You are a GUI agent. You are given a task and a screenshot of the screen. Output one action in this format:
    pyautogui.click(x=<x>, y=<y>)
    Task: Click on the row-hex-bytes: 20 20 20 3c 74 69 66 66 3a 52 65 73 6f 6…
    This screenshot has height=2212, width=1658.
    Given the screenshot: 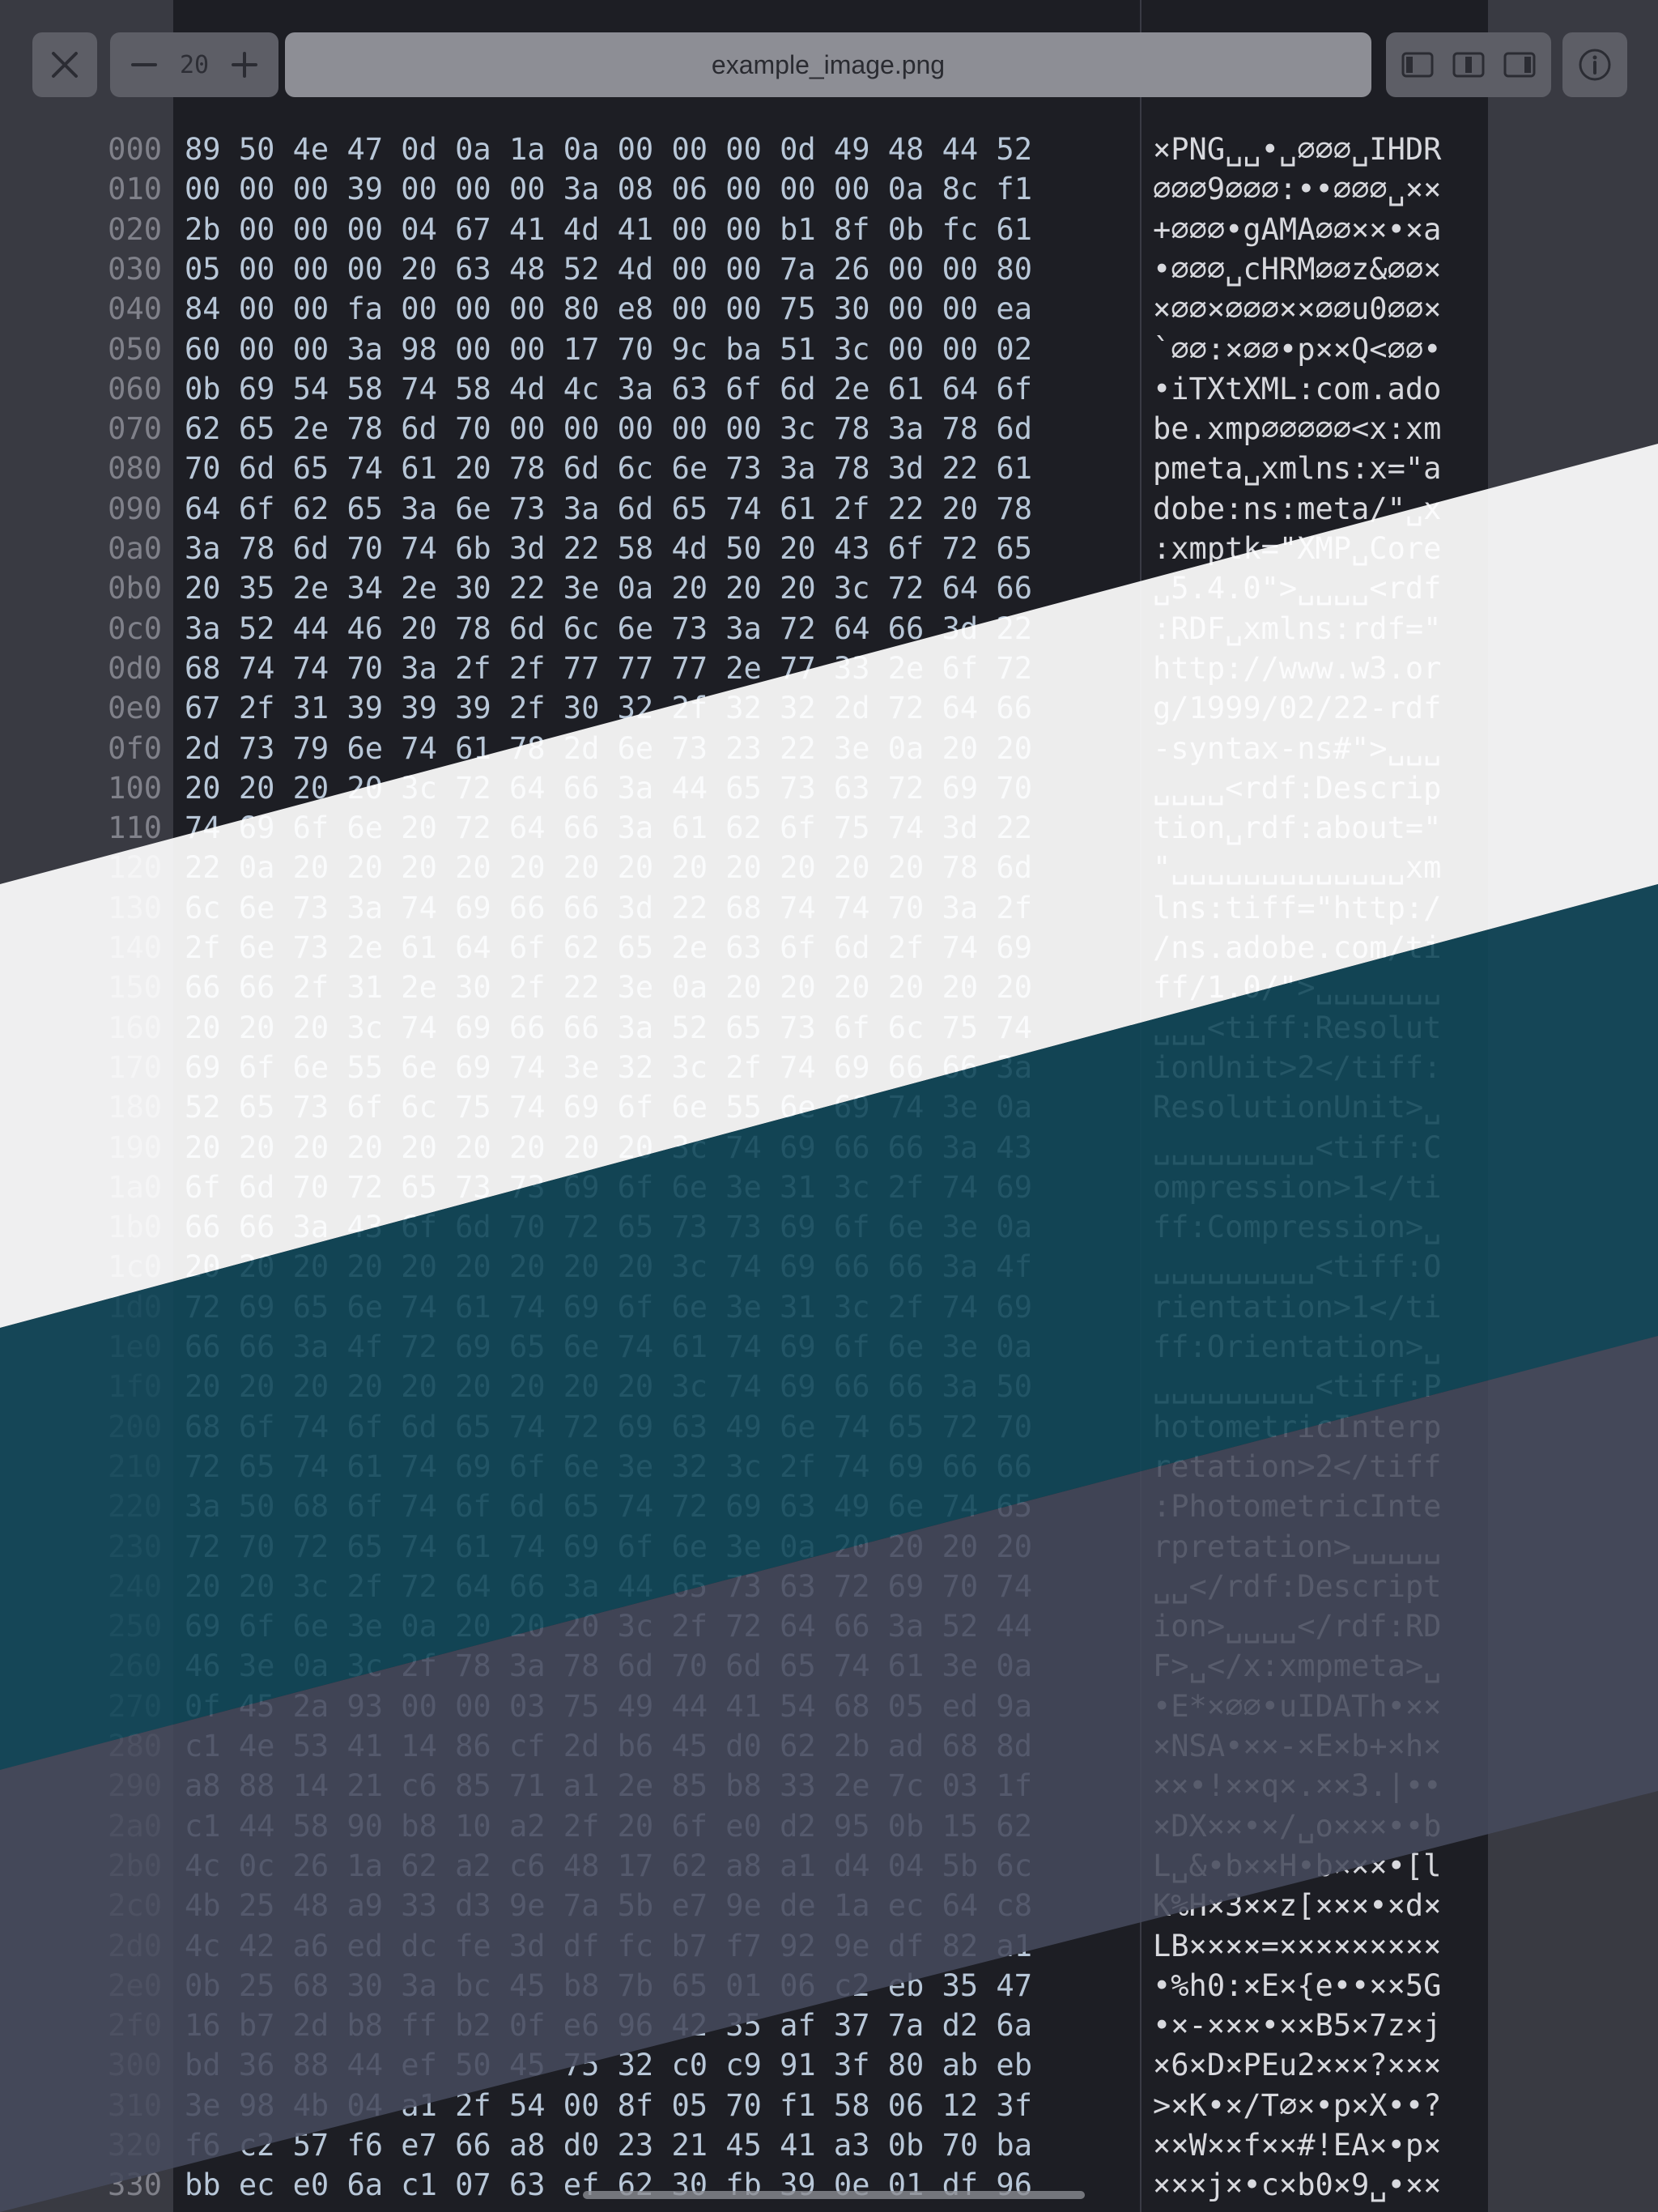 What is the action you would take?
    pyautogui.click(x=608, y=1028)
    